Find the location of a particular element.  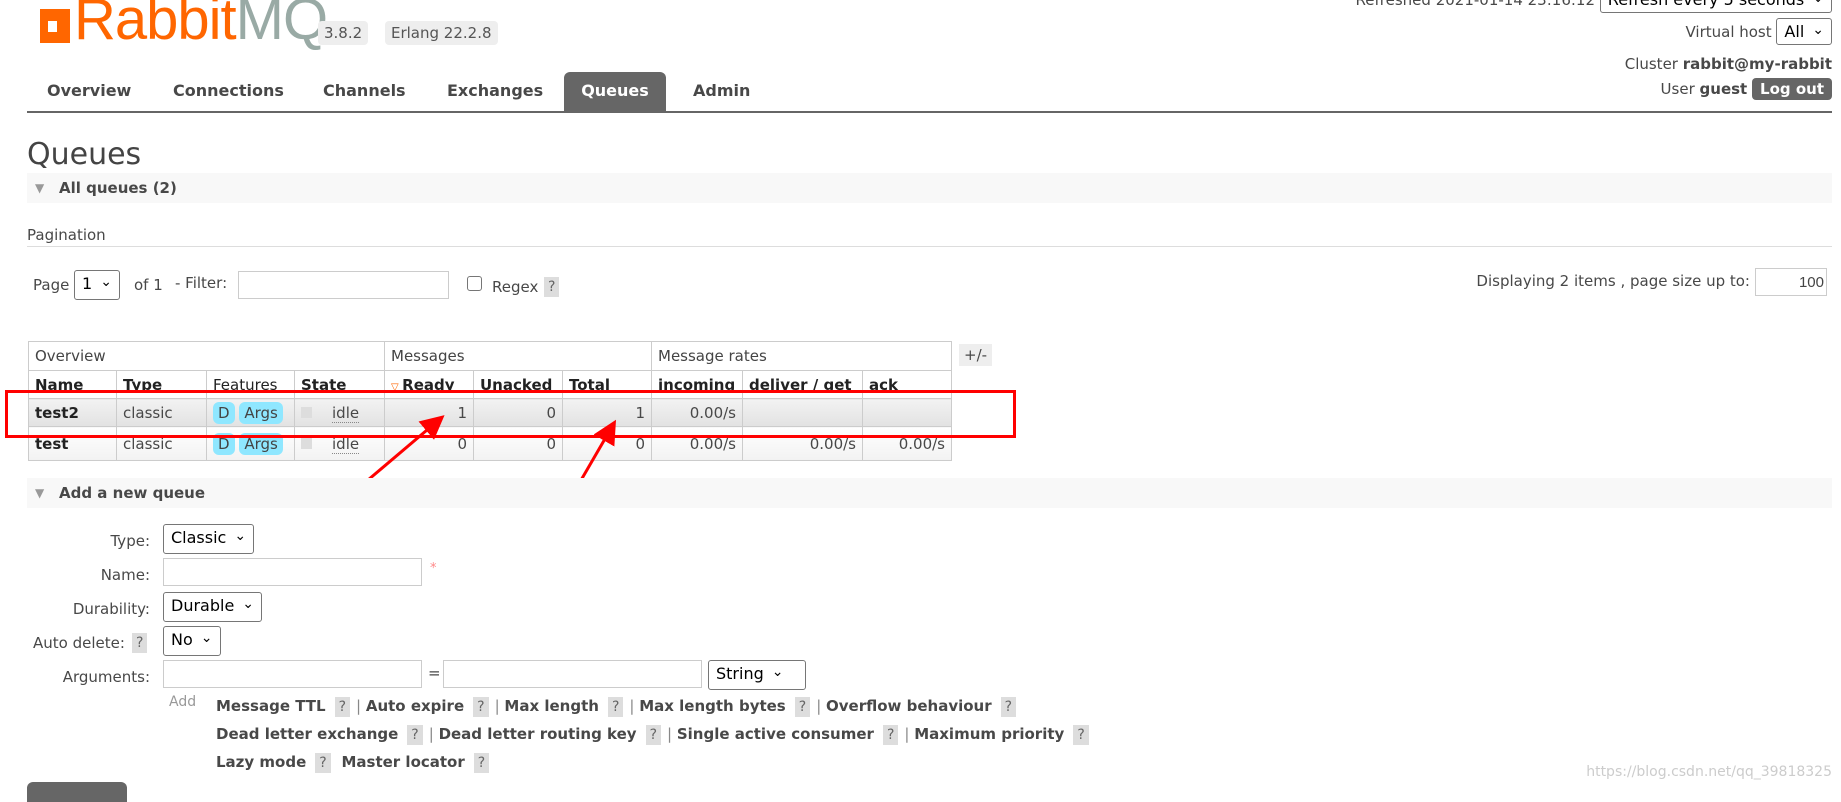

arrow-ready is located at coordinates (406, 448).